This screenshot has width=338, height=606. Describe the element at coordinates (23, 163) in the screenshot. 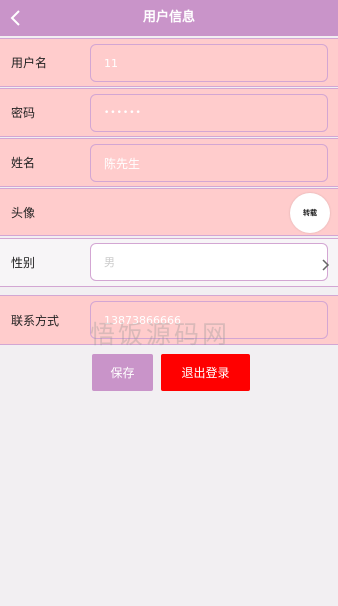

I see `name-label: 姓名` at that location.